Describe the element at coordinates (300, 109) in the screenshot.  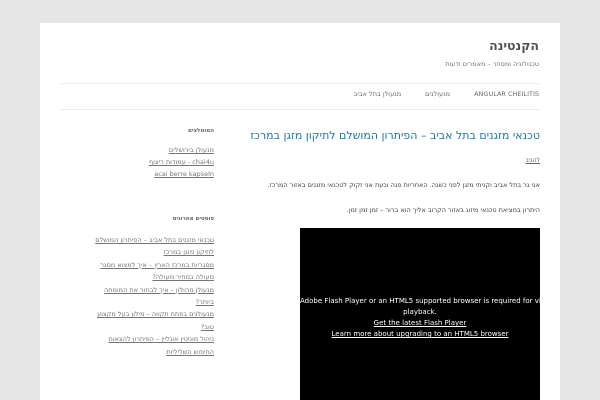
I see `nav-divider-bottom` at that location.